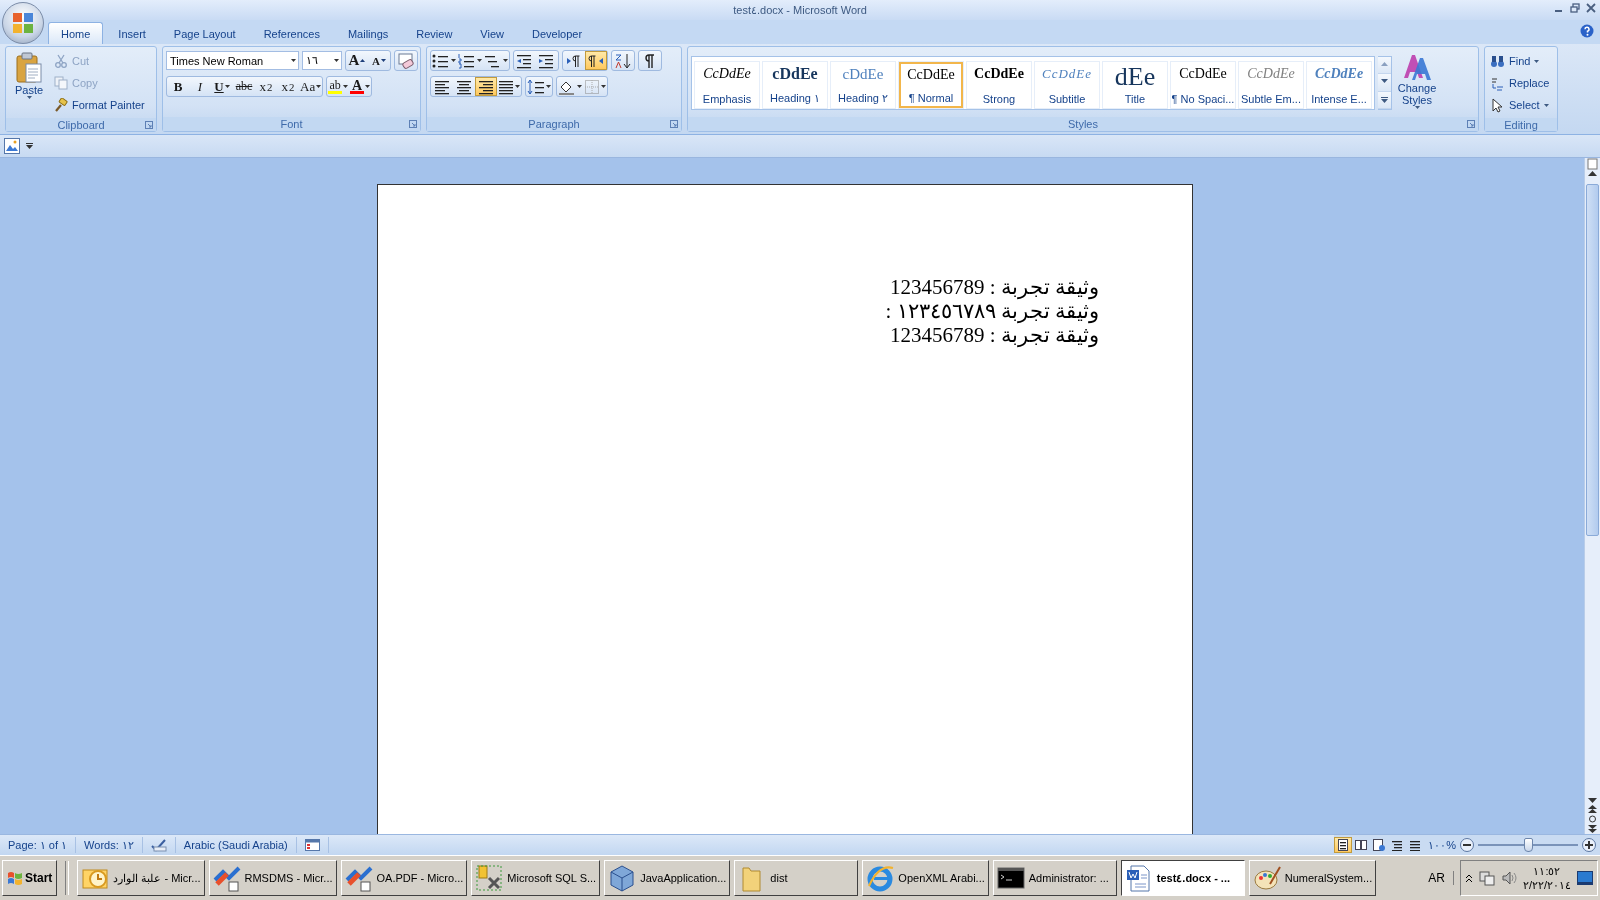 The image size is (1600, 900). Describe the element at coordinates (470, 60) in the screenshot. I see `numbered-list-button` at that location.